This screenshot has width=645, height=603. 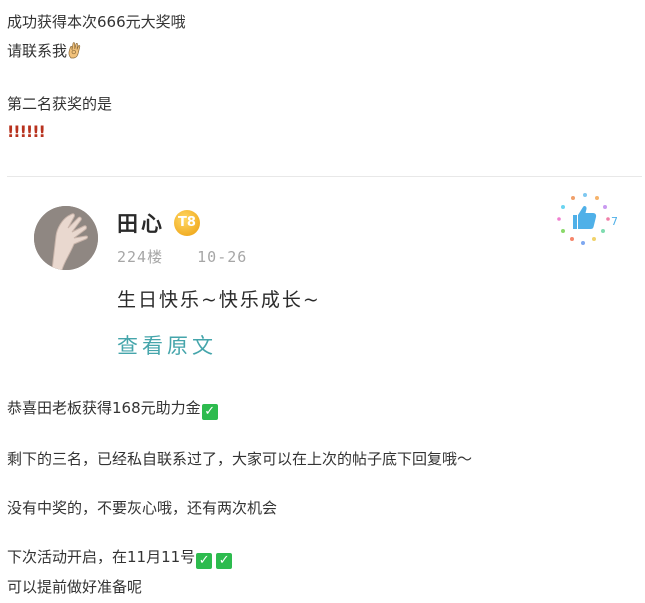 I want to click on comment-floor: 224楼, so click(x=140, y=257).